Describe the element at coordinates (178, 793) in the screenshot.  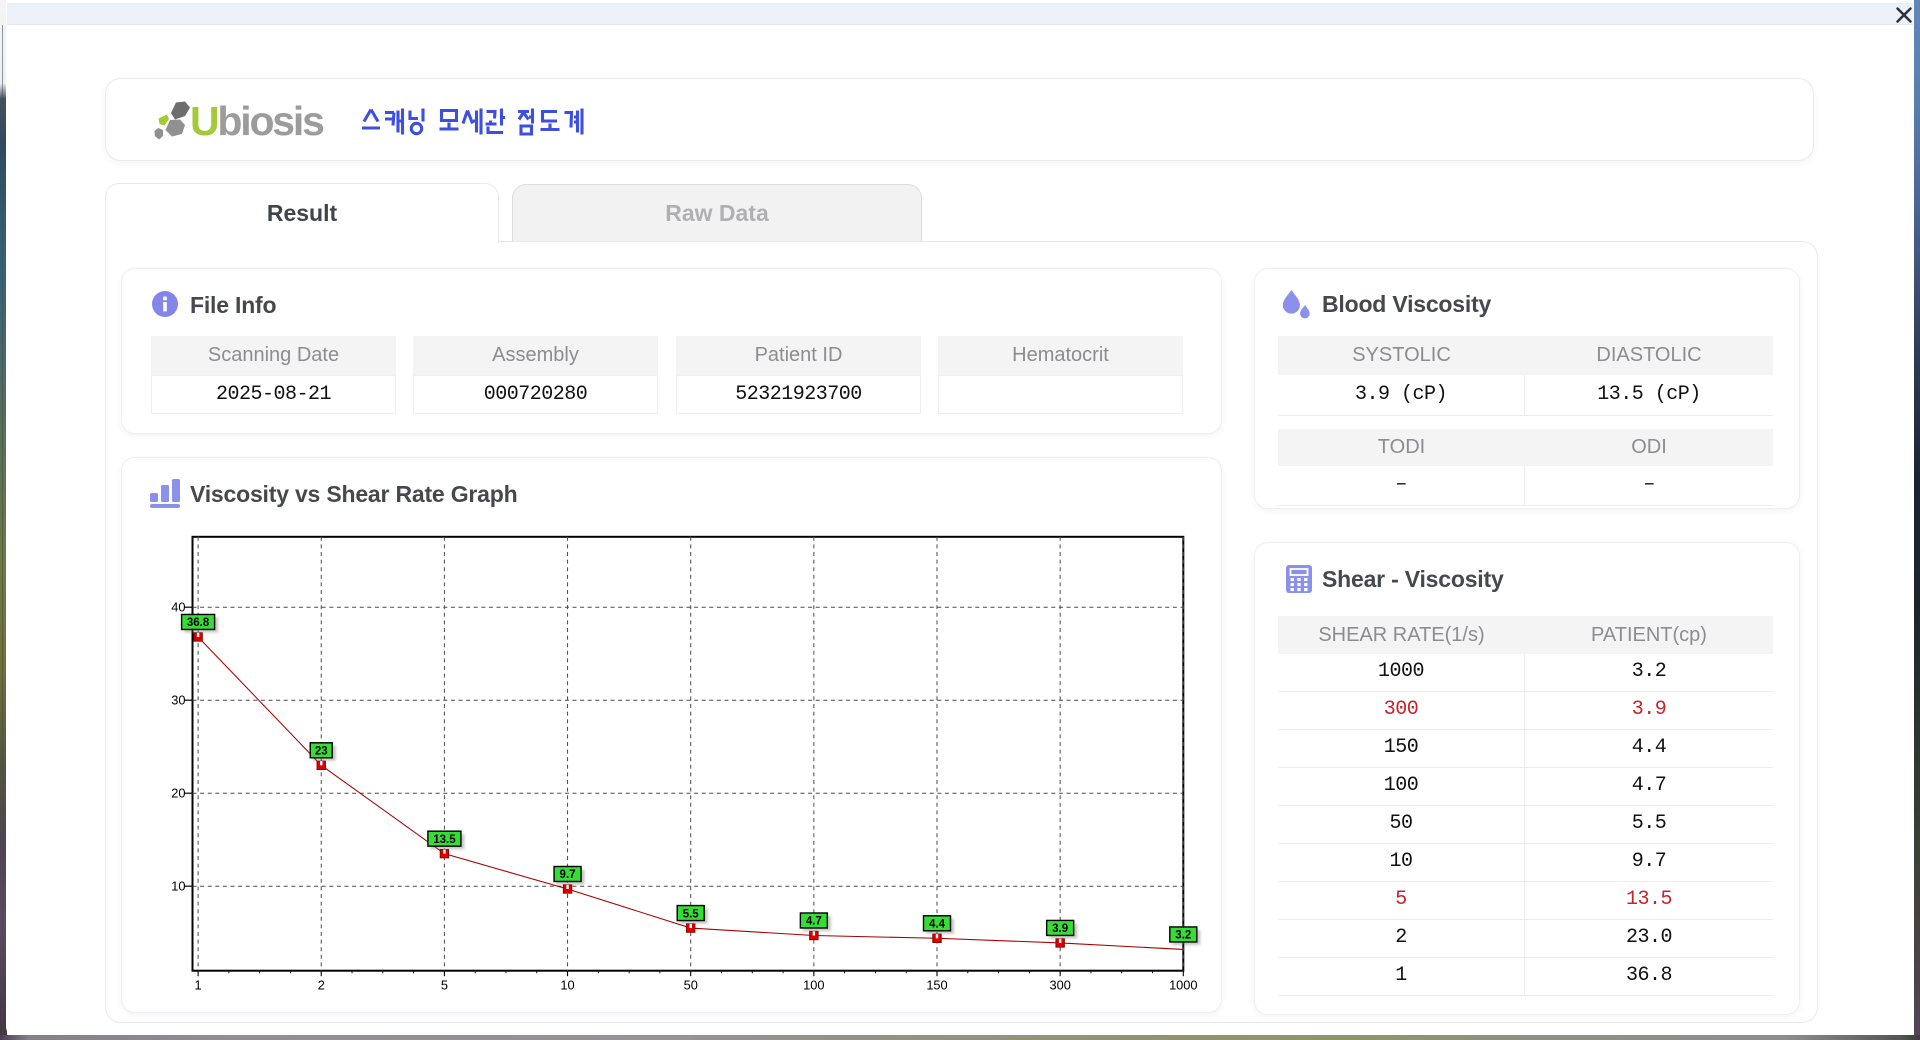
I see `svg-text: 20` at that location.